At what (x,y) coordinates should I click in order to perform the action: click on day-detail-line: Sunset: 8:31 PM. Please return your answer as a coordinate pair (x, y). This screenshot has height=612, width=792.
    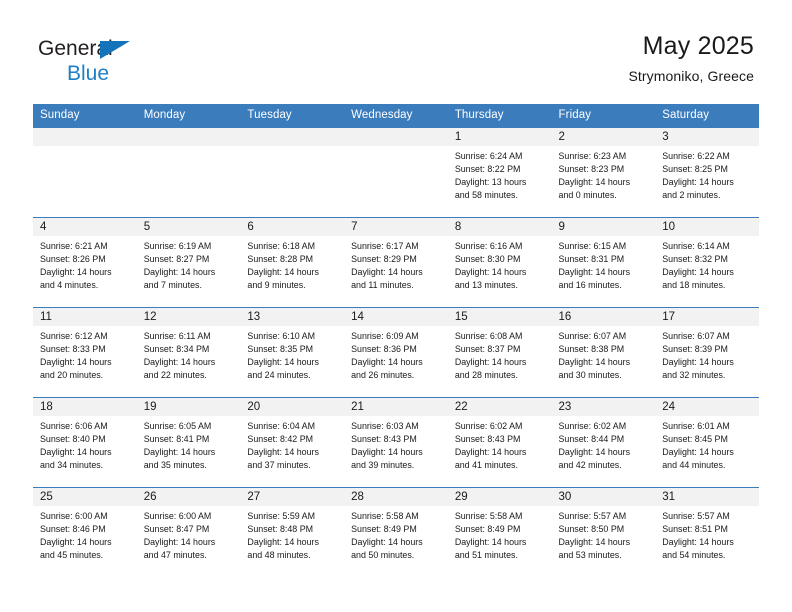
    Looking at the image, I should click on (591, 258).